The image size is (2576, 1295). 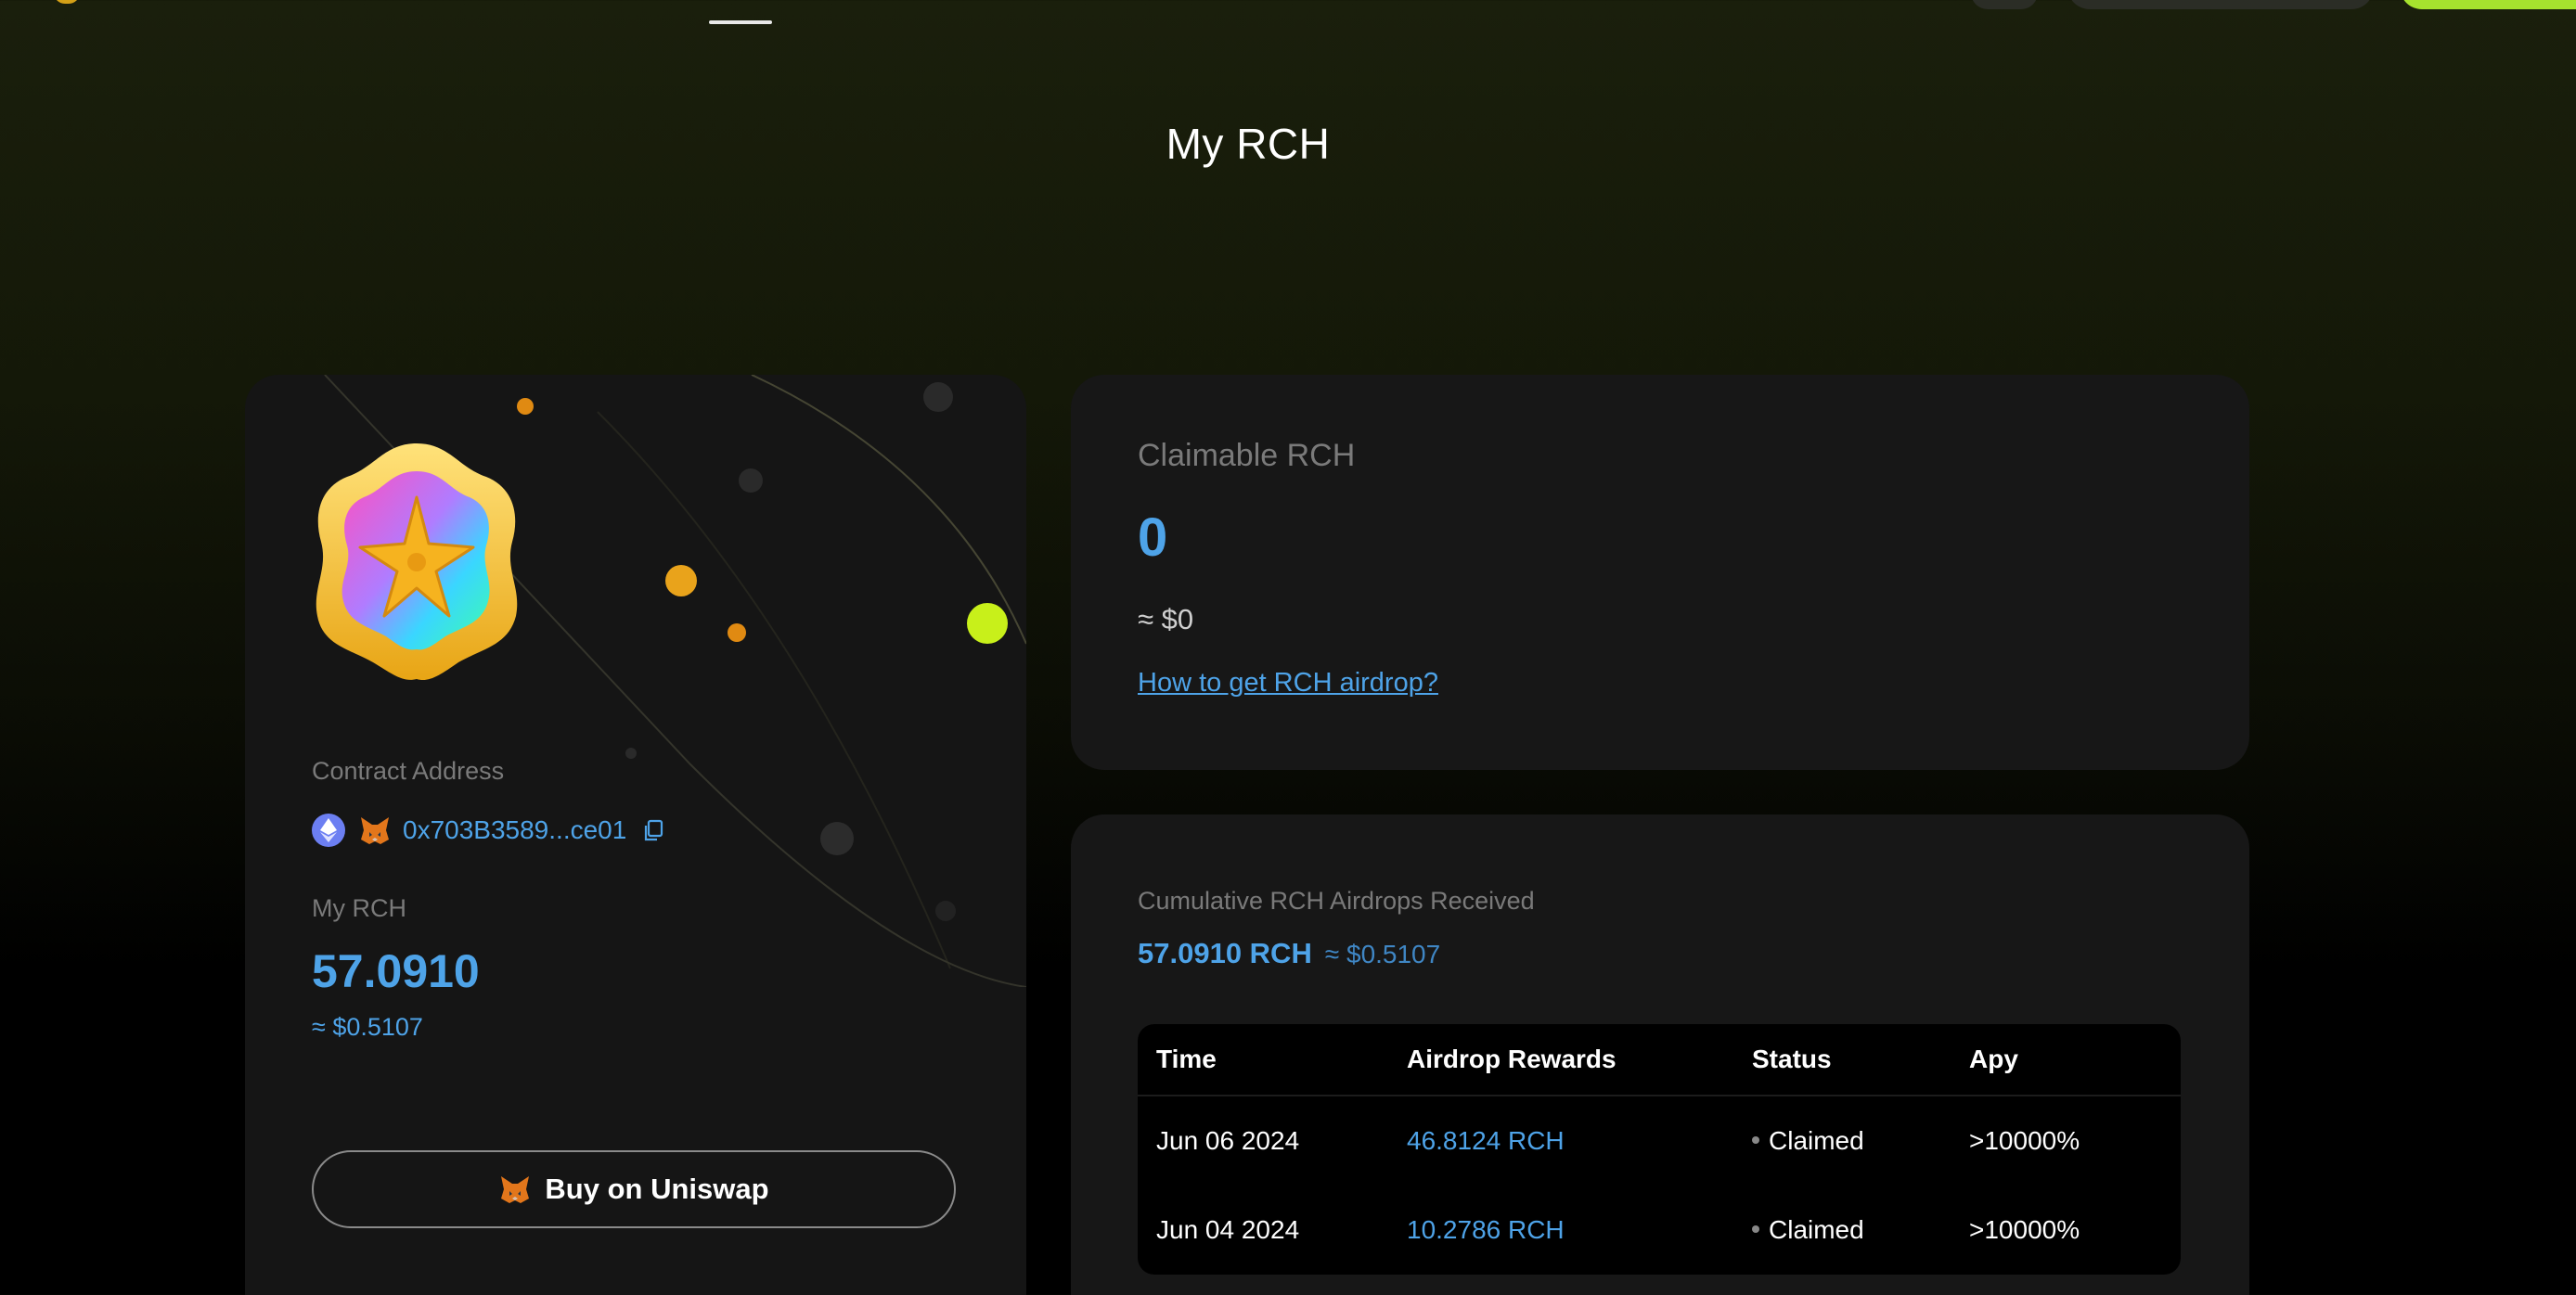 What do you see at coordinates (2488, 4) in the screenshot?
I see `primary-action-button` at bounding box center [2488, 4].